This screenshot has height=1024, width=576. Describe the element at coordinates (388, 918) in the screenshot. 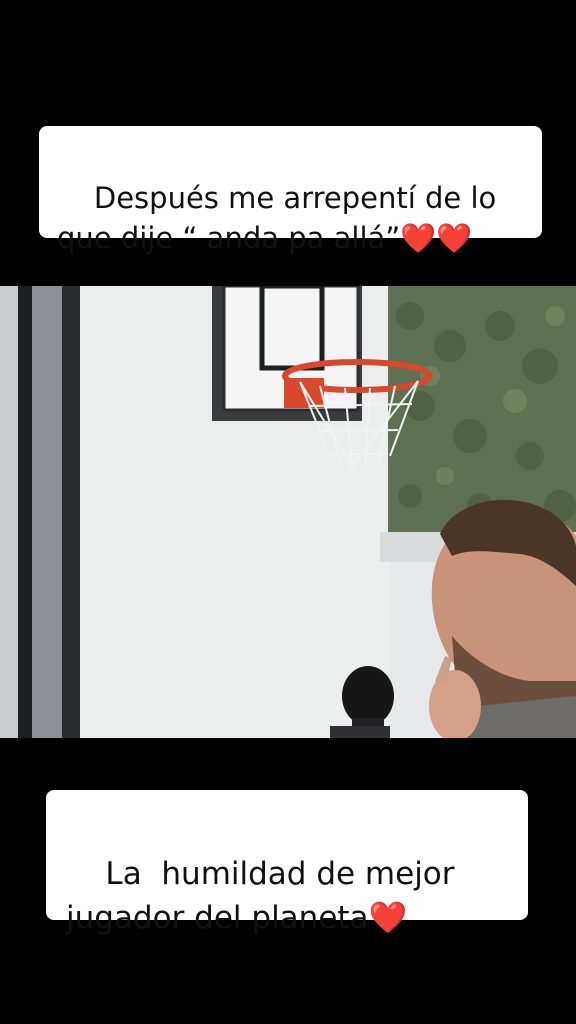

I see `bottom-caption-heart-emoji: ❤️` at that location.